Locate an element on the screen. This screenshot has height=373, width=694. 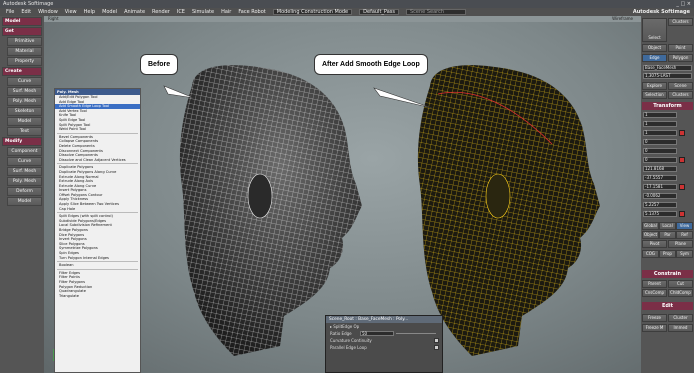
layout-dropdown: Modeling Construction Mode is located at coordinates (312, 12).